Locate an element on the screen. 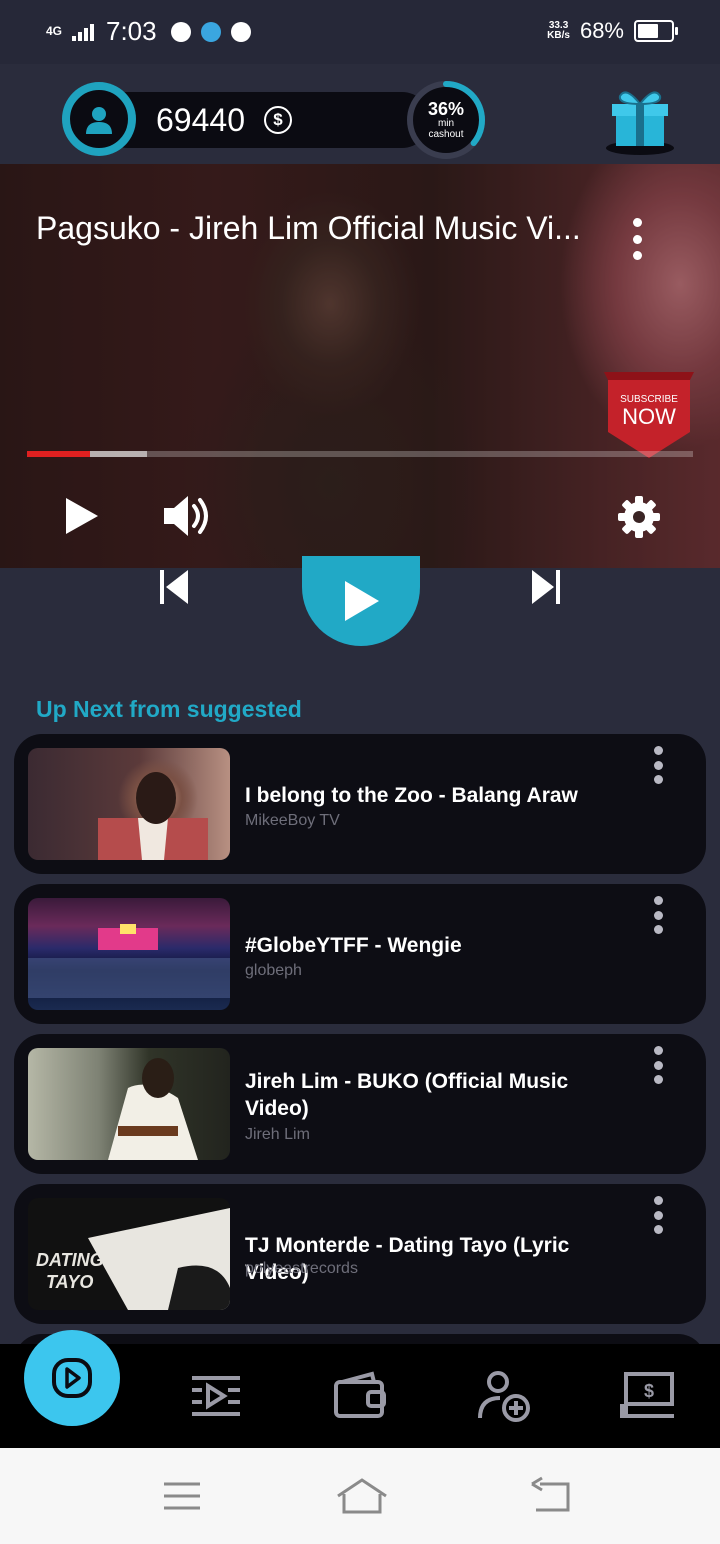  volume-icon is located at coordinates (188, 516).